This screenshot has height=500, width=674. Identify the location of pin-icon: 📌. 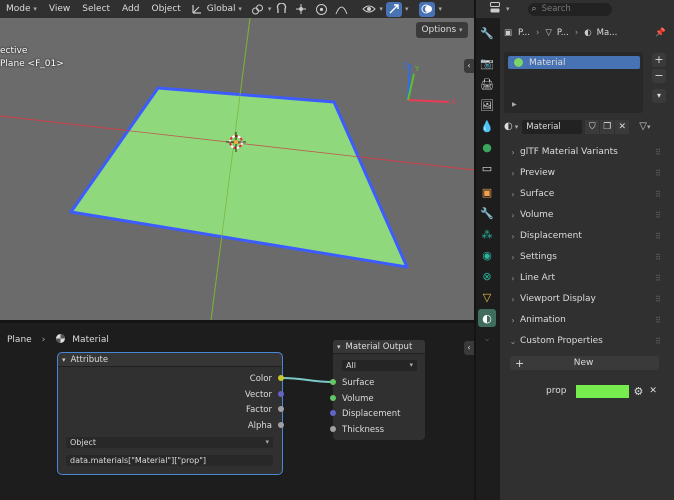
(660, 33).